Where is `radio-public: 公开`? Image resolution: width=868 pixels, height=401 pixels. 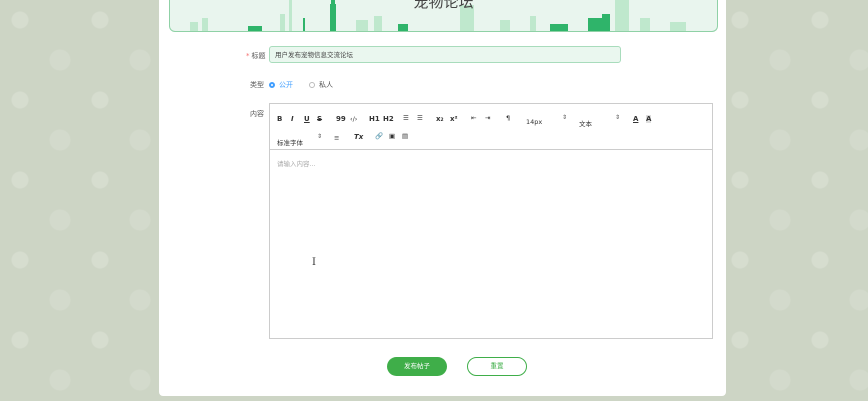 radio-public: 公开 is located at coordinates (281, 85).